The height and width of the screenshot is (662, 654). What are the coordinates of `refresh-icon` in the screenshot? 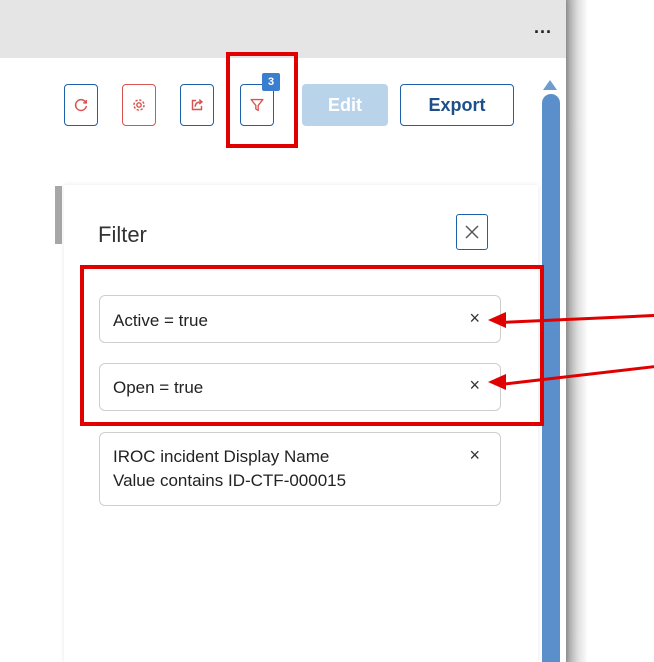 It's located at (81, 105).